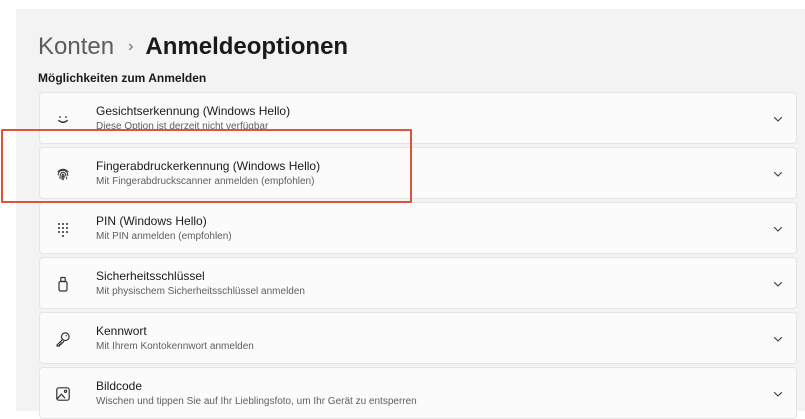 The image size is (805, 419). I want to click on option-title: Kennwort, so click(121, 331).